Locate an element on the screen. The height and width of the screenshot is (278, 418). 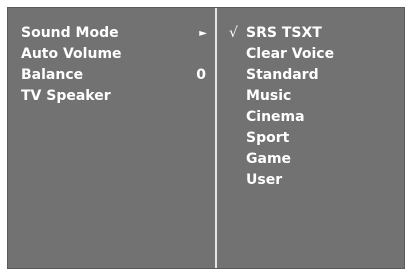
menu-item-sound-mode: Sound Mode ► is located at coordinates (114, 33).